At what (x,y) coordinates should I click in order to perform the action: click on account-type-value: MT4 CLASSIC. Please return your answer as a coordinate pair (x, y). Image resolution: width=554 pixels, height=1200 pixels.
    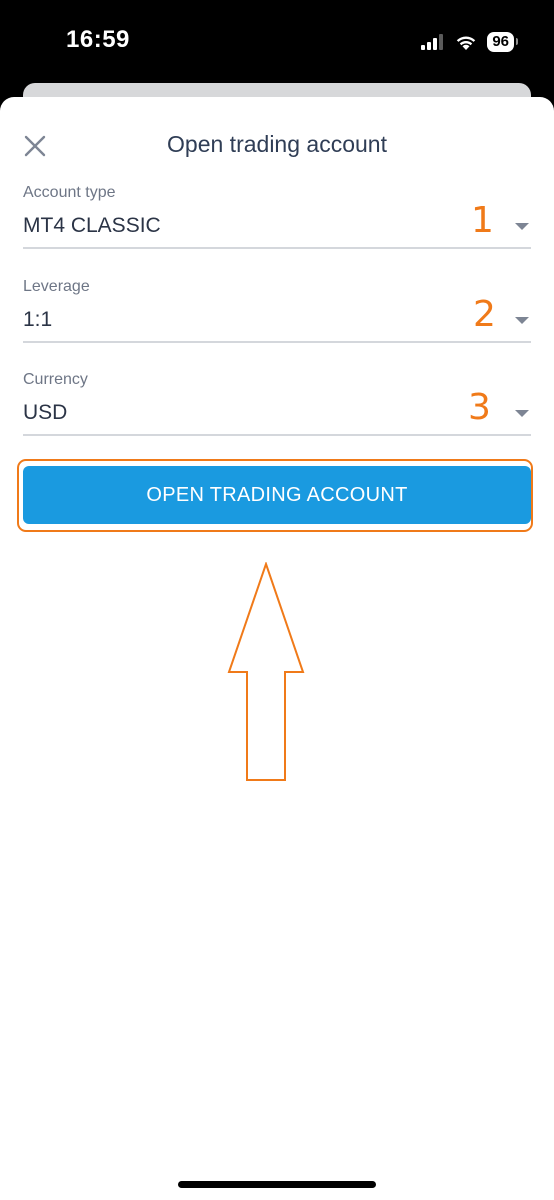
    Looking at the image, I should click on (92, 225).